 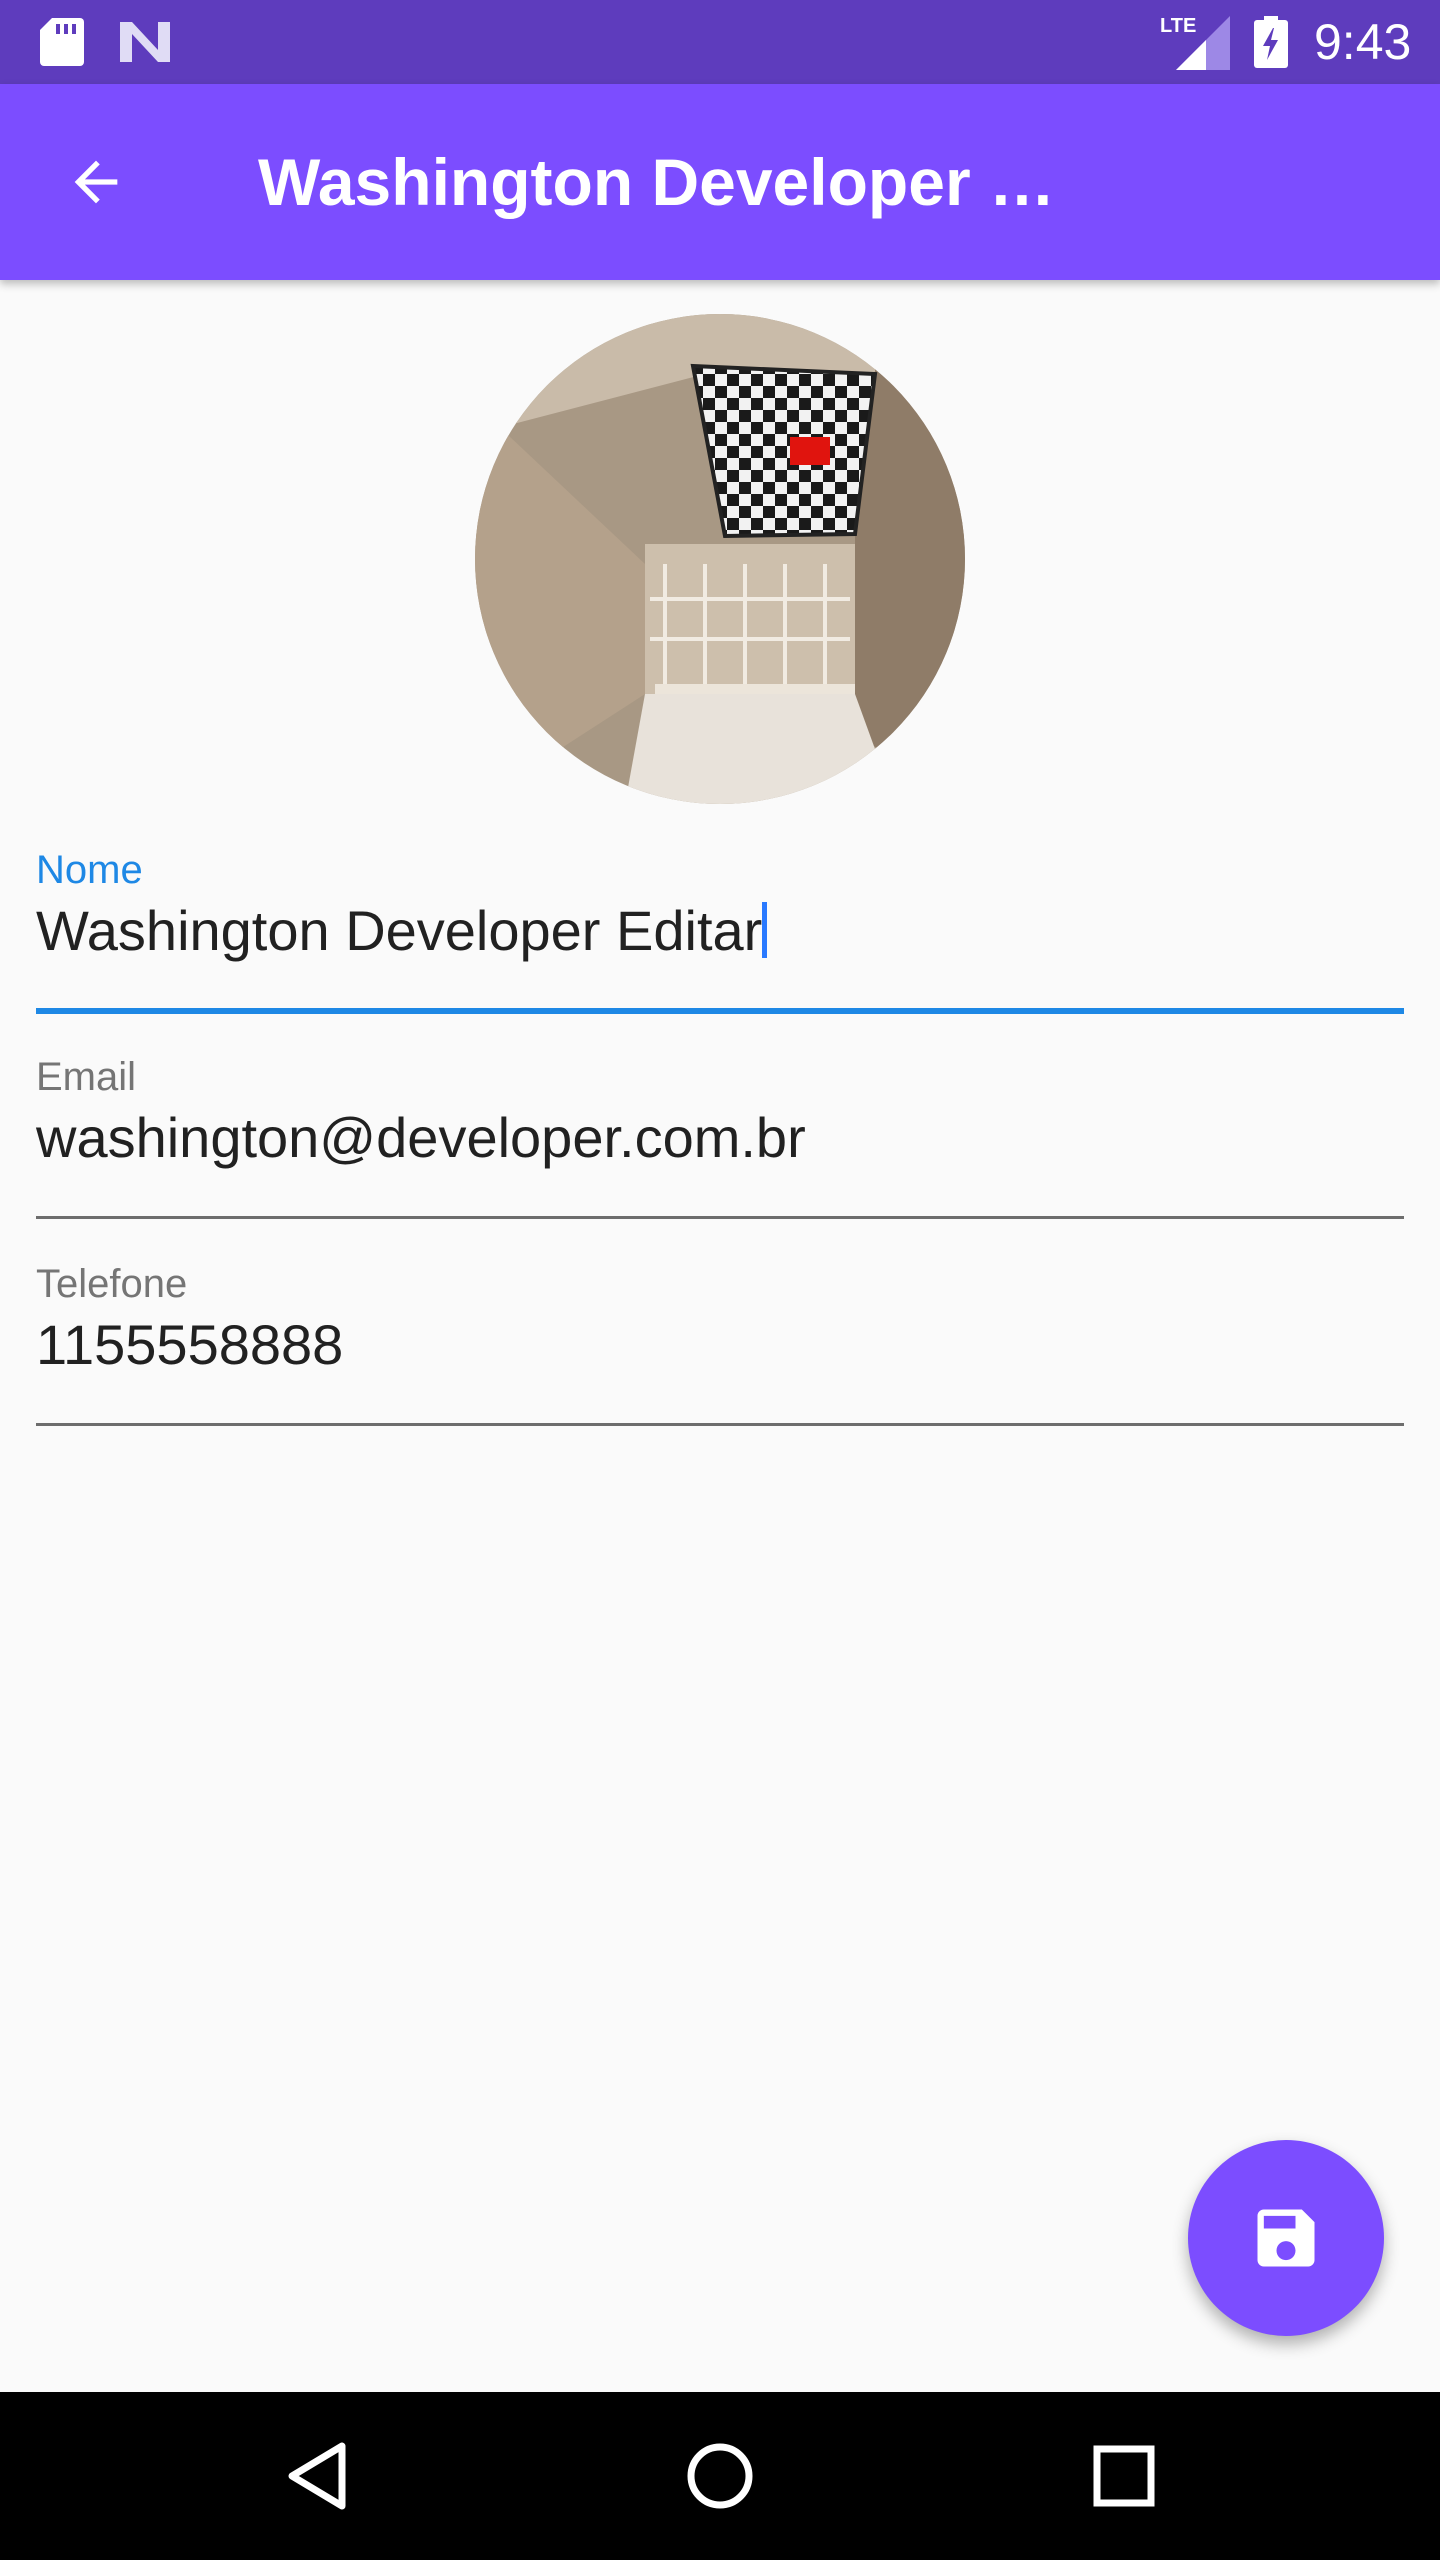 I want to click on phone-field-underline, so click(x=720, y=1424).